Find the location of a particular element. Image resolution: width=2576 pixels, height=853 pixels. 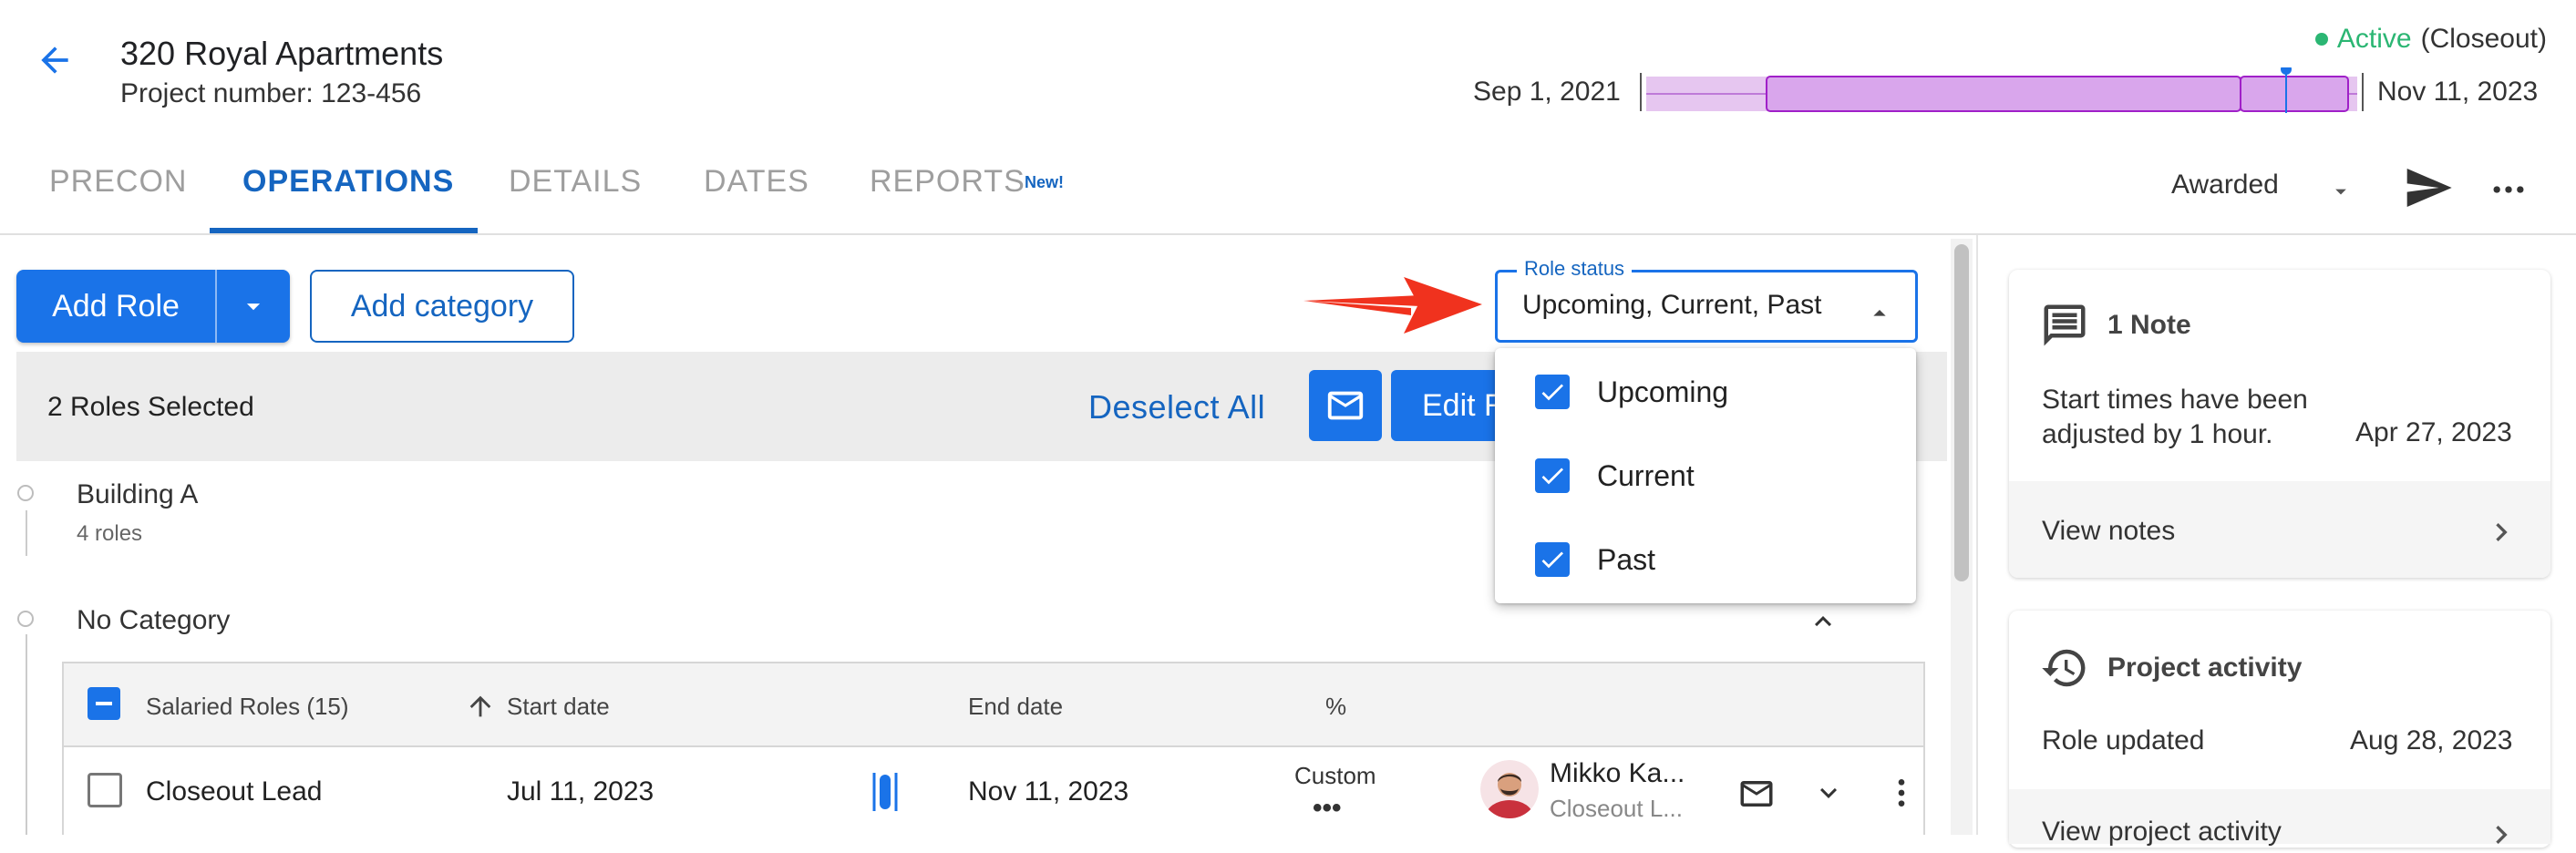

status-dot-icon is located at coordinates (2321, 39).